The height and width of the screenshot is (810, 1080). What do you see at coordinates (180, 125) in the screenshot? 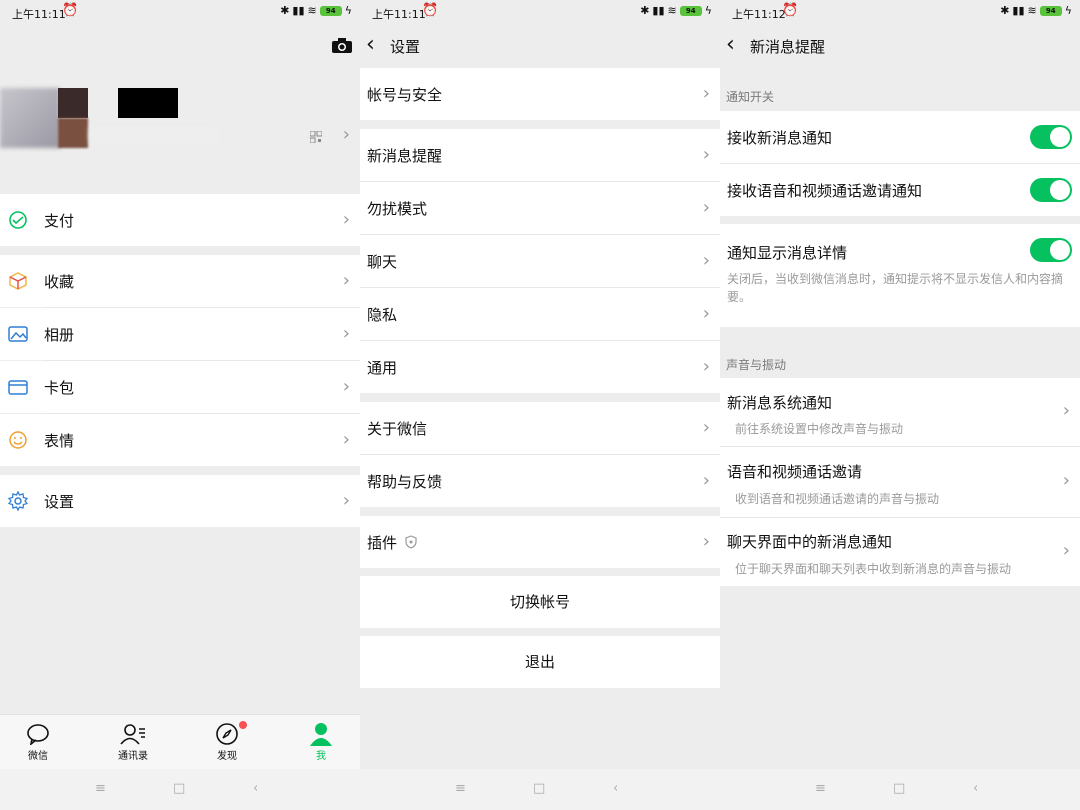
I see `profile-header: ›` at bounding box center [180, 125].